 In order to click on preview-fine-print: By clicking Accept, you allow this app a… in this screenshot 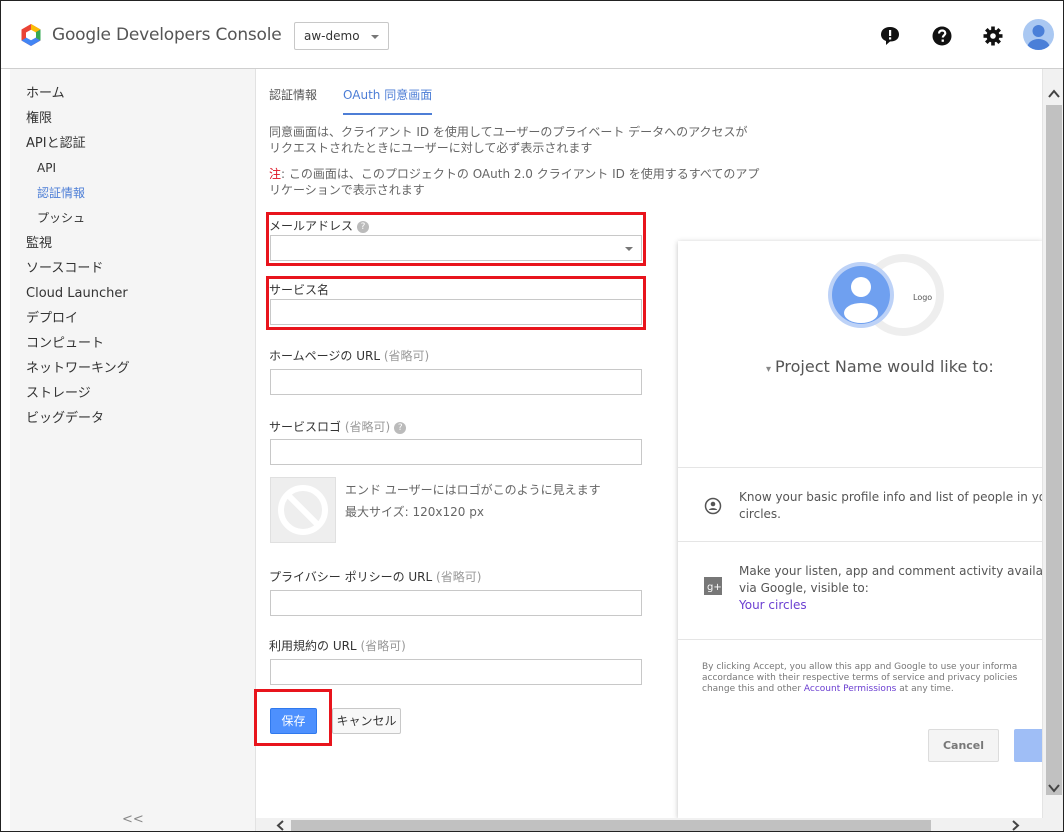, I will do `click(860, 678)`.